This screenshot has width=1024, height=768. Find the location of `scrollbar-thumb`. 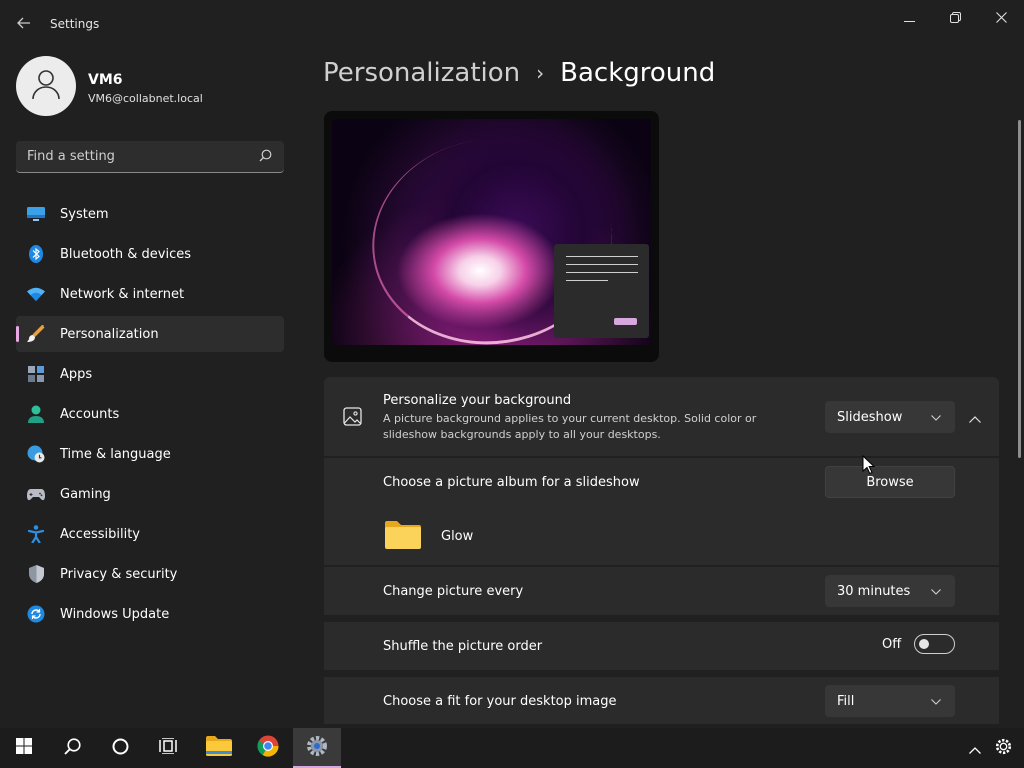

scrollbar-thumb is located at coordinates (1019, 289).